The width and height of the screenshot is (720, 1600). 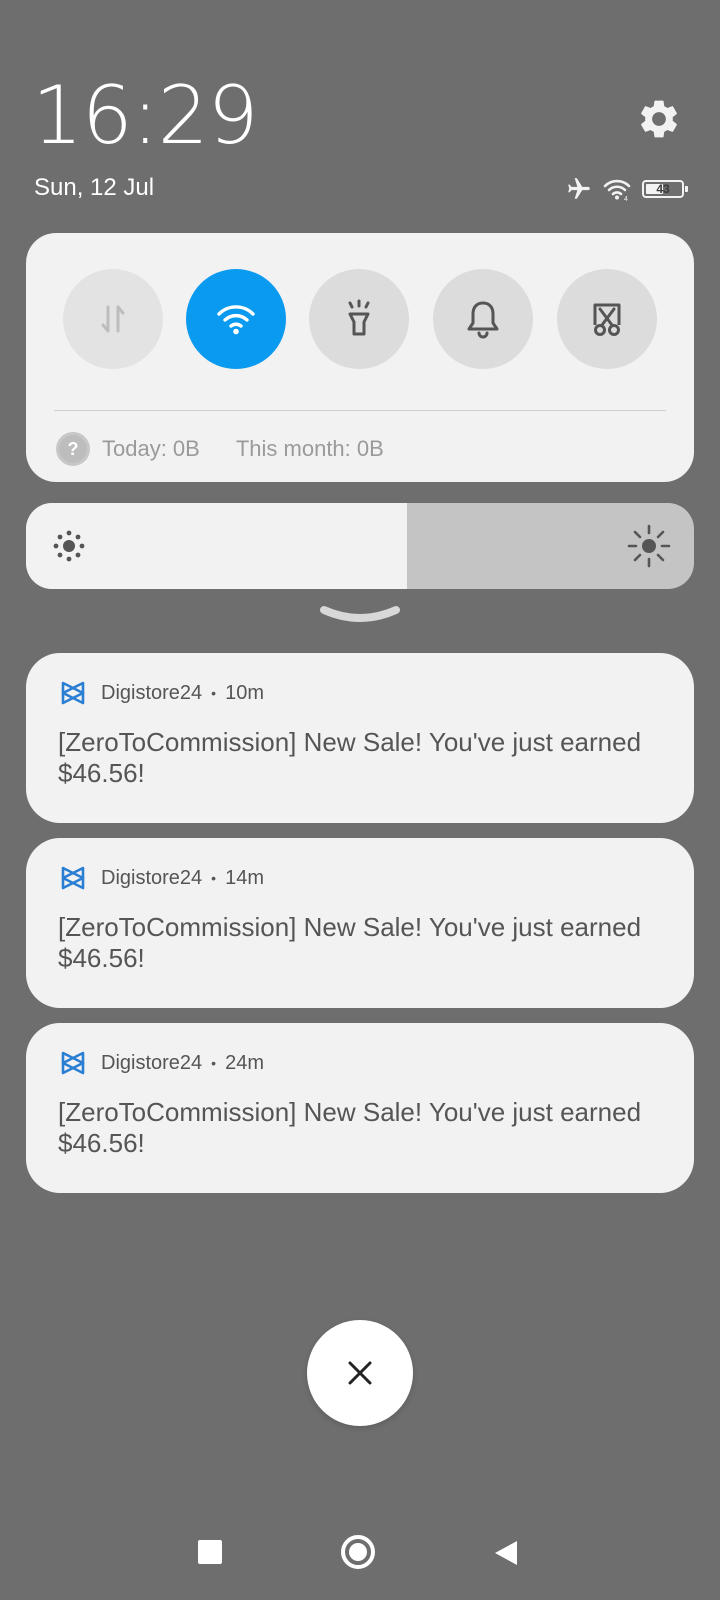 What do you see at coordinates (220, 449) in the screenshot?
I see `data-usage: ? Today: 0B This month: 0B` at bounding box center [220, 449].